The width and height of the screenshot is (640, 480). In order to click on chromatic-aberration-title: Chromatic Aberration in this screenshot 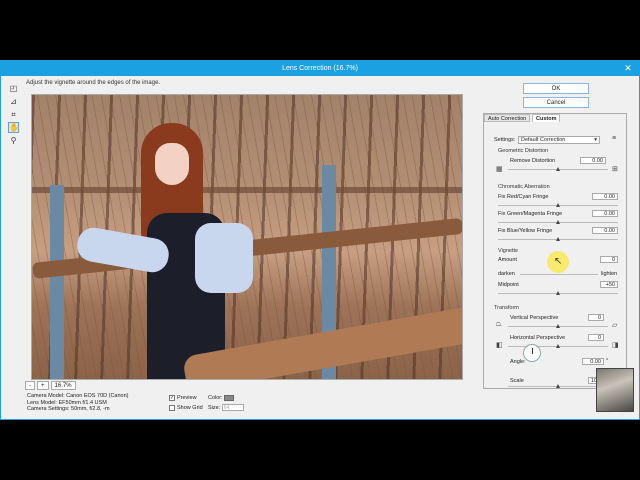, I will do `click(524, 187)`.